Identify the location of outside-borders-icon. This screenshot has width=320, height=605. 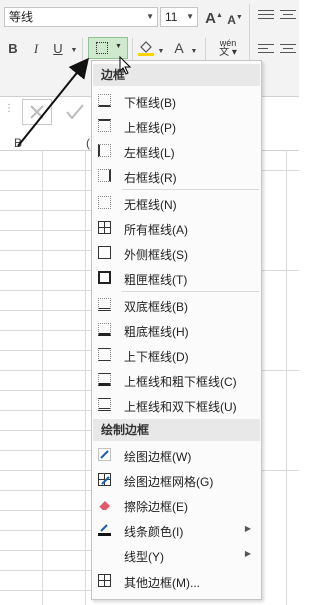
(104, 252).